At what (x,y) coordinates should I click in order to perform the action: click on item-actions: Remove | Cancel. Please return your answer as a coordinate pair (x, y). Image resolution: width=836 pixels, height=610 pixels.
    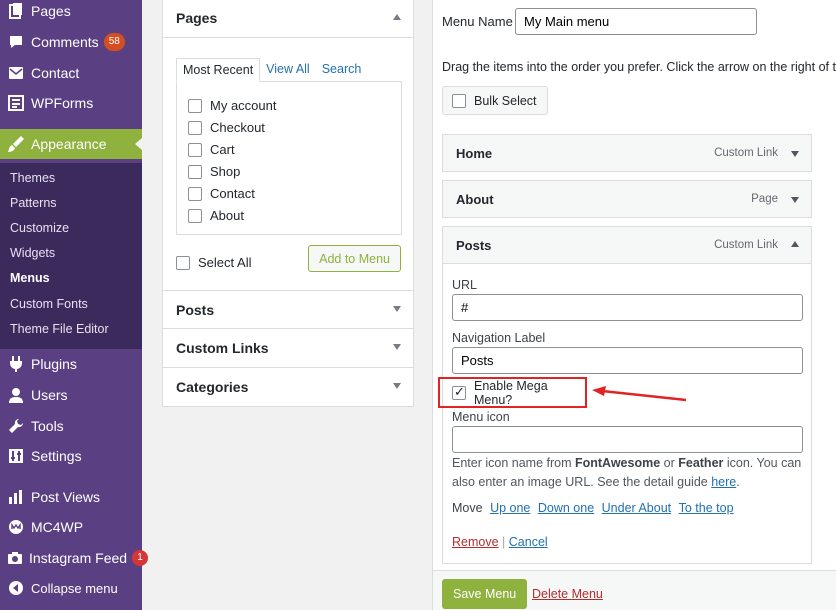
    Looking at the image, I should click on (500, 542).